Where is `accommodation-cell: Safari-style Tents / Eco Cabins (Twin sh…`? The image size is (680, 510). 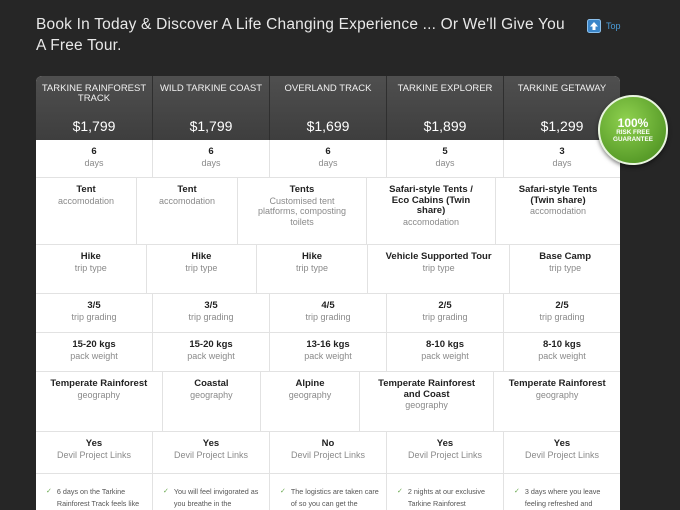
accommodation-cell: Safari-style Tents / Eco Cabins (Twin sh… is located at coordinates (431, 211).